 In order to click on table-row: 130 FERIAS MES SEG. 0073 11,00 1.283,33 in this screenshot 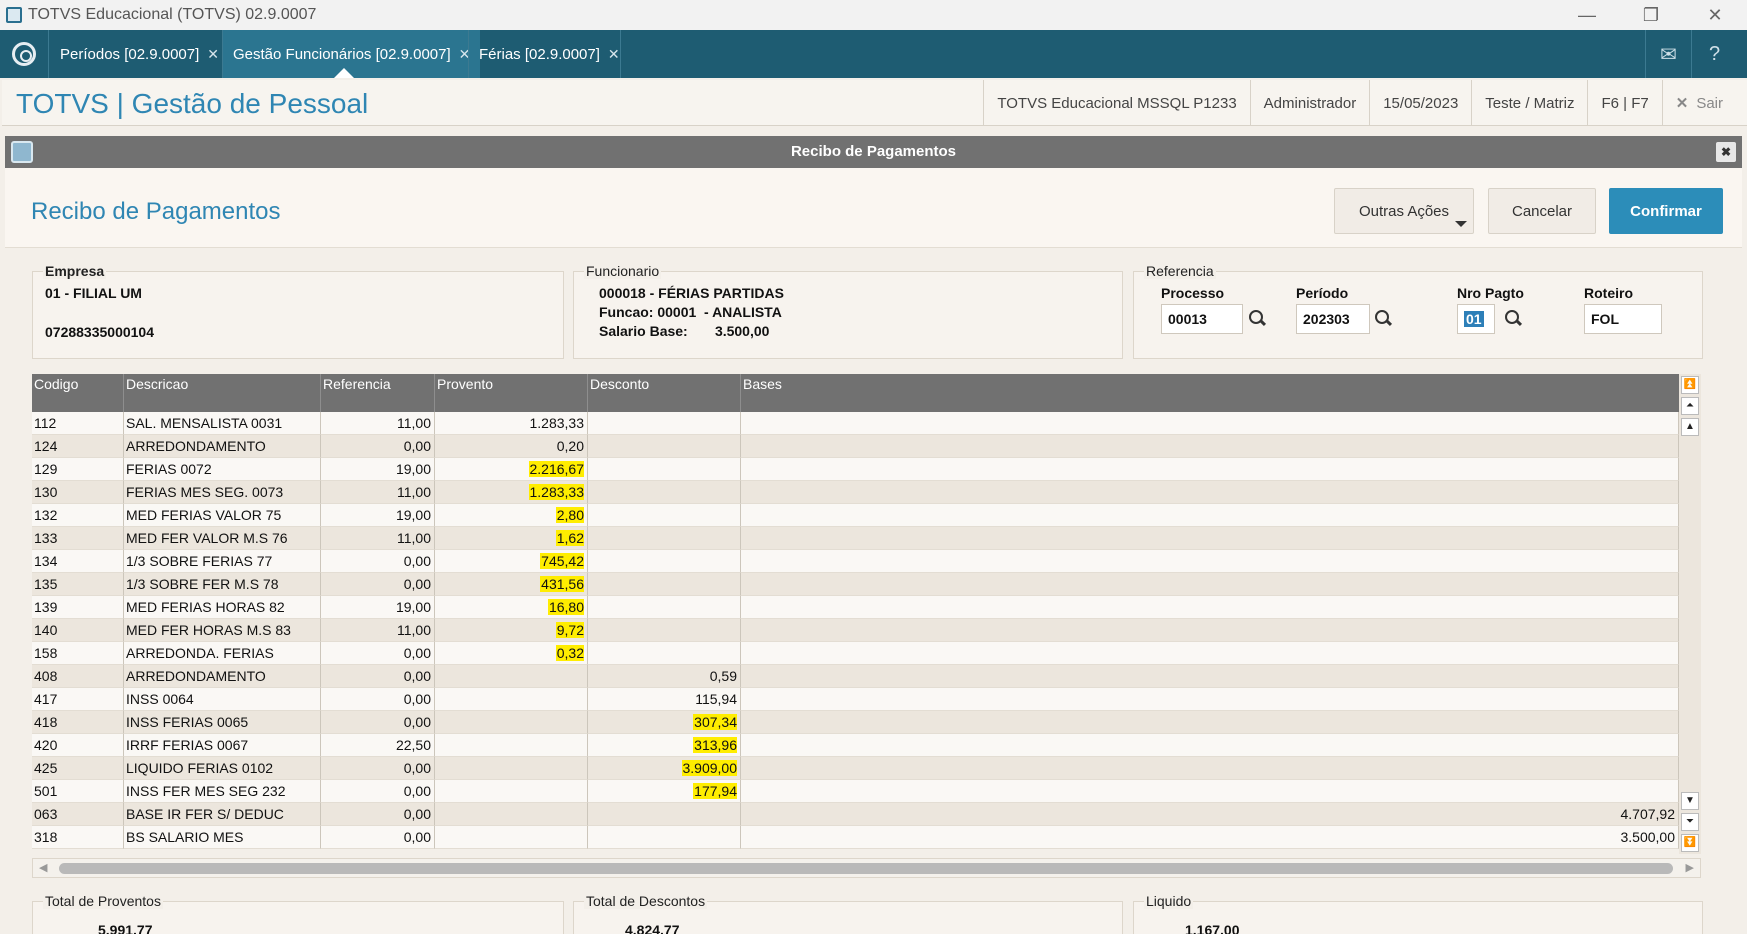, I will do `click(855, 492)`.